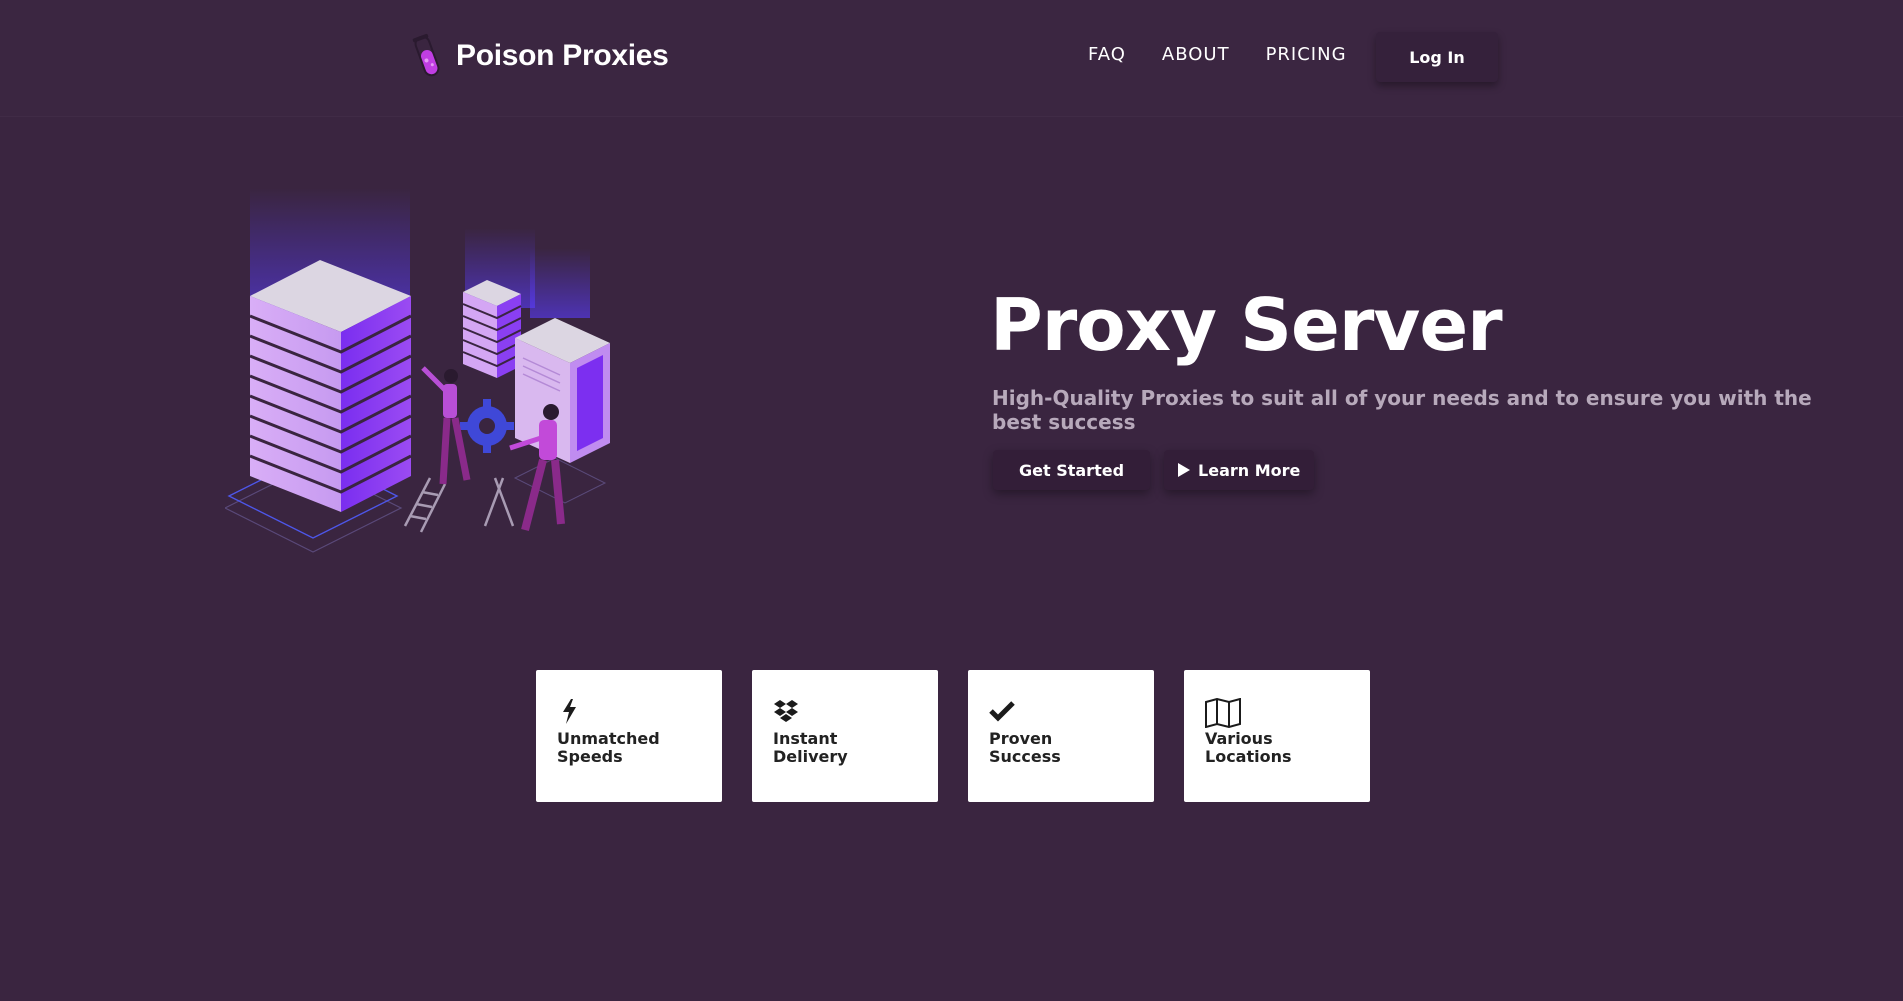 Image resolution: width=1903 pixels, height=1001 pixels. I want to click on feature-card-locations: Various Locations, so click(1277, 736).